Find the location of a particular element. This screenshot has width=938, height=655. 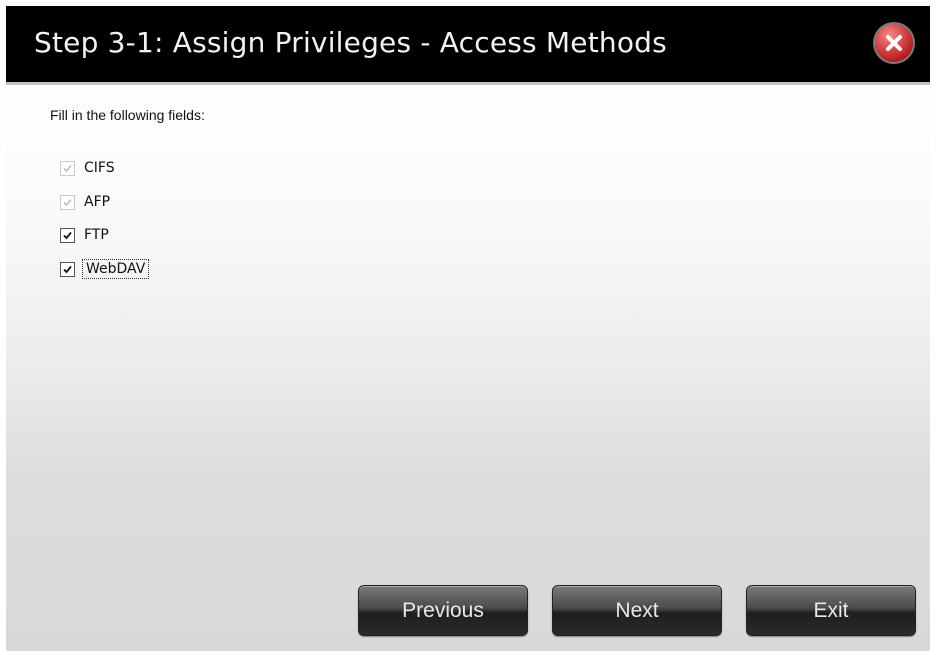

webdav-label: WebDAV is located at coordinates (115, 269).